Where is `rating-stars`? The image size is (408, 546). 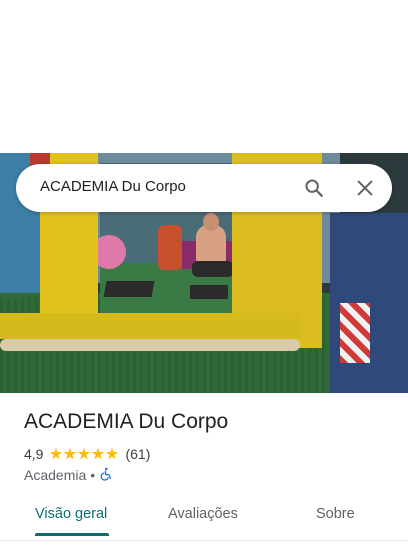 rating-stars is located at coordinates (84, 454).